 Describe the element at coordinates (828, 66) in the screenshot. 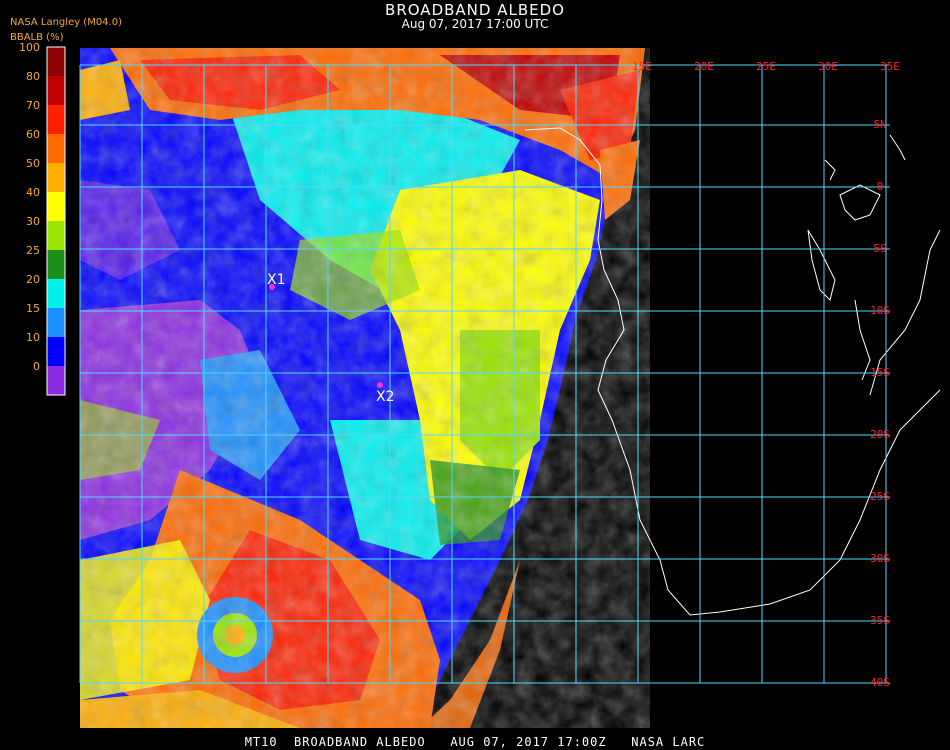

I see `longitude-label: 30E` at that location.